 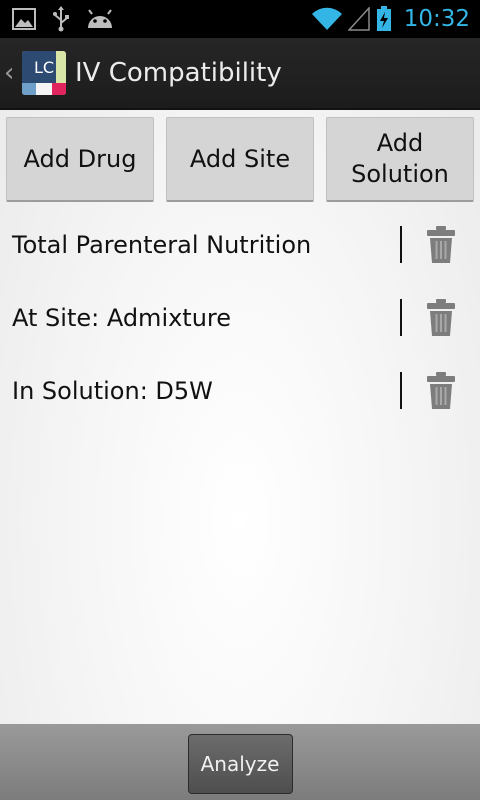 I want to click on list-item-label: In Solution: D5W, so click(x=112, y=390).